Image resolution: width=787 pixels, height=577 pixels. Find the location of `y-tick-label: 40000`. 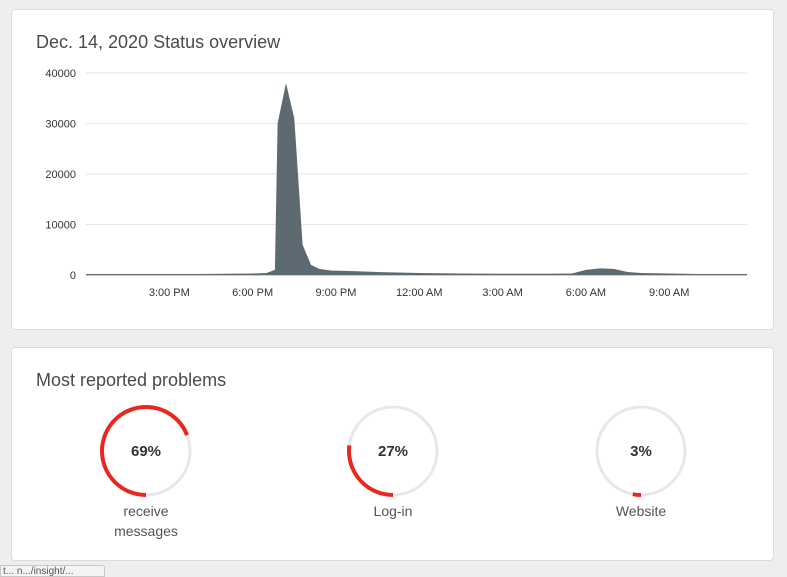

y-tick-label: 40000 is located at coordinates (60, 74).